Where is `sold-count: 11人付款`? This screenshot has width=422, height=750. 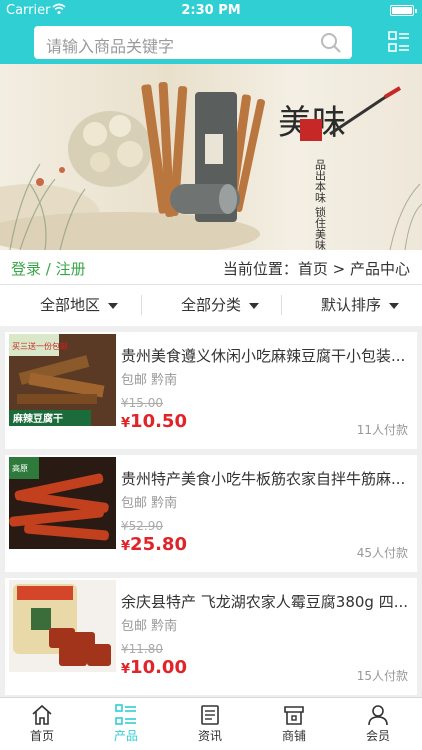 sold-count: 11人付款 is located at coordinates (382, 430).